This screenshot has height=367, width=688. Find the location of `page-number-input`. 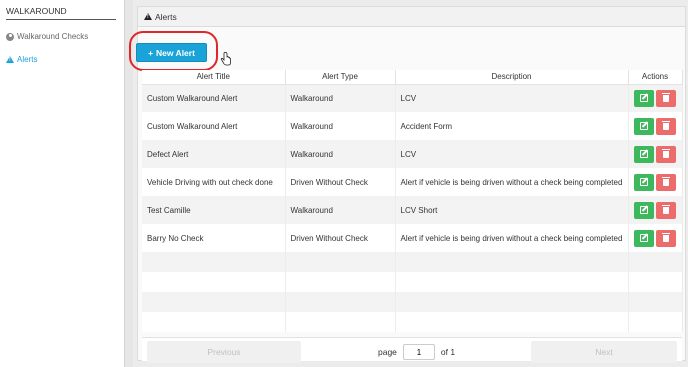

page-number-input is located at coordinates (418, 352).